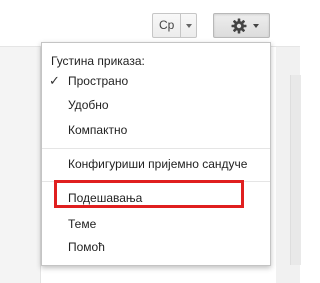 The image size is (320, 283). What do you see at coordinates (156, 130) in the screenshot?
I see `menu-item-density-compact: Компактно` at bounding box center [156, 130].